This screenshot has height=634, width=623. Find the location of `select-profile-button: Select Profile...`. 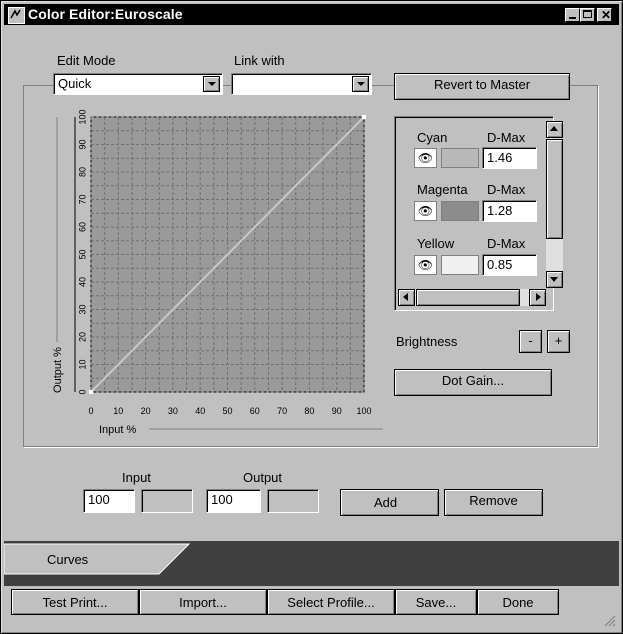

select-profile-button: Select Profile... is located at coordinates (331, 602).